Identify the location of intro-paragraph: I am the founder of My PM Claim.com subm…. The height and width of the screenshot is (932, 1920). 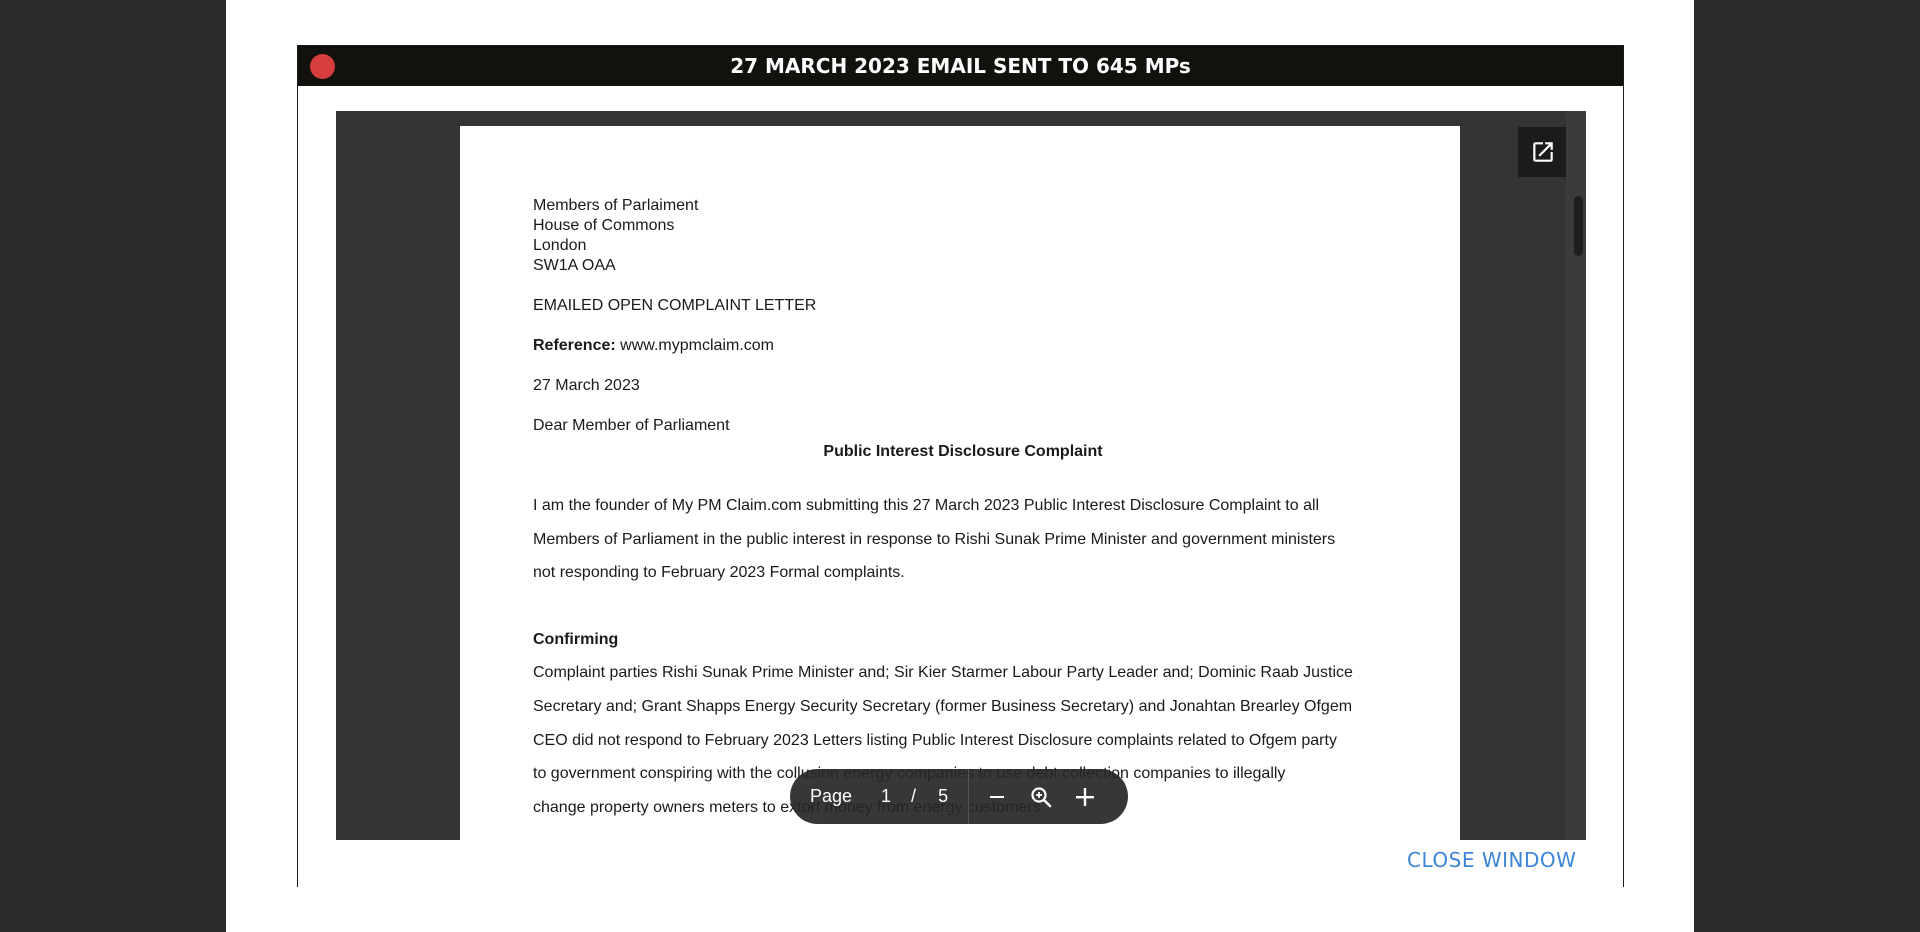
(963, 539).